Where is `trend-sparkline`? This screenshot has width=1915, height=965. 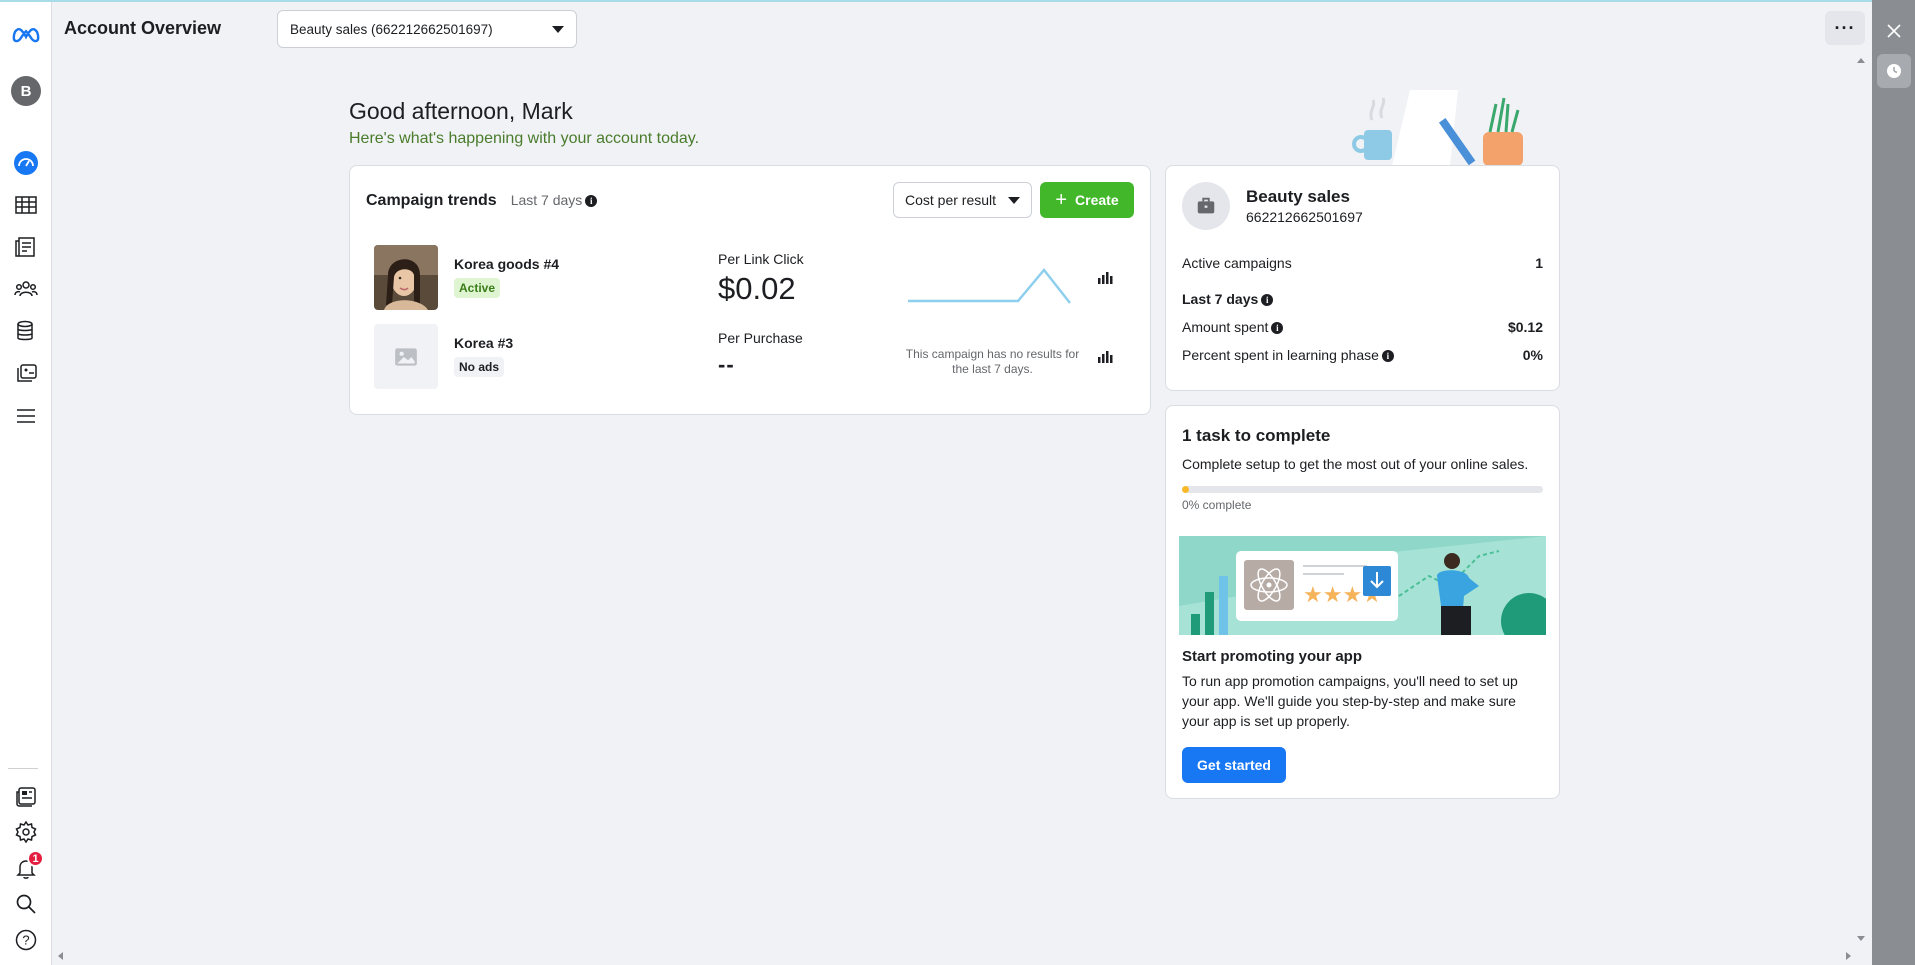
trend-sparkline is located at coordinates (989, 286).